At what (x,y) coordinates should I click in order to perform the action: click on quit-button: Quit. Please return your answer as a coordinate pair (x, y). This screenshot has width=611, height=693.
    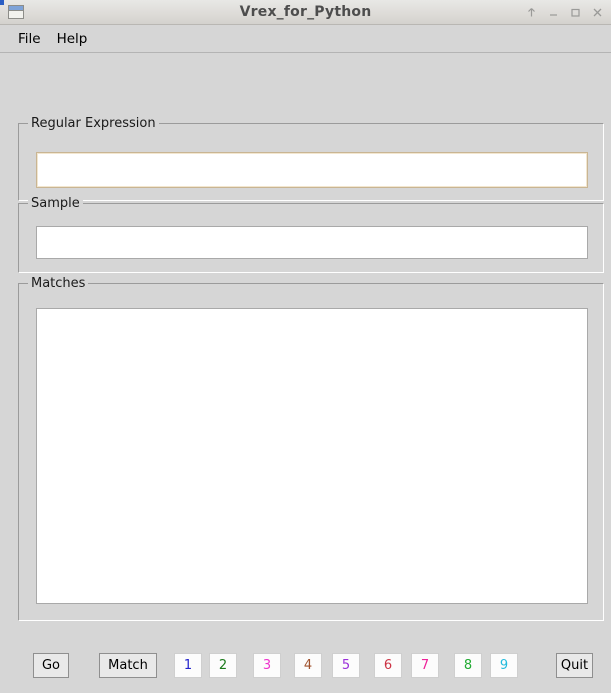
    Looking at the image, I should click on (574, 665).